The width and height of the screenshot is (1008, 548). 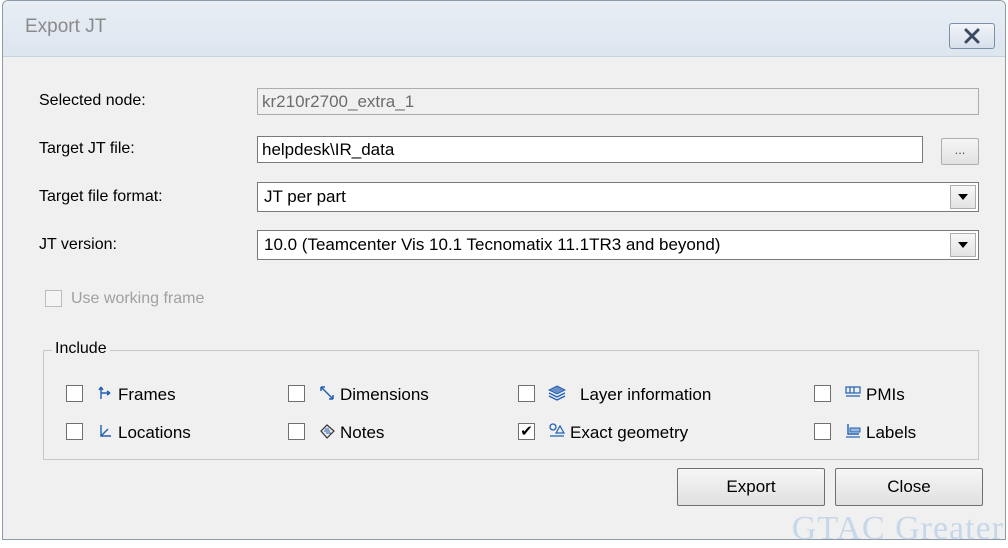 What do you see at coordinates (66, 26) in the screenshot?
I see `dialog-title: Export JT` at bounding box center [66, 26].